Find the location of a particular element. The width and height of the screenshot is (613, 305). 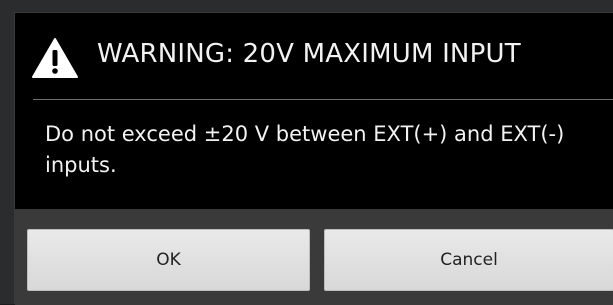

warning-icon is located at coordinates (55, 58).